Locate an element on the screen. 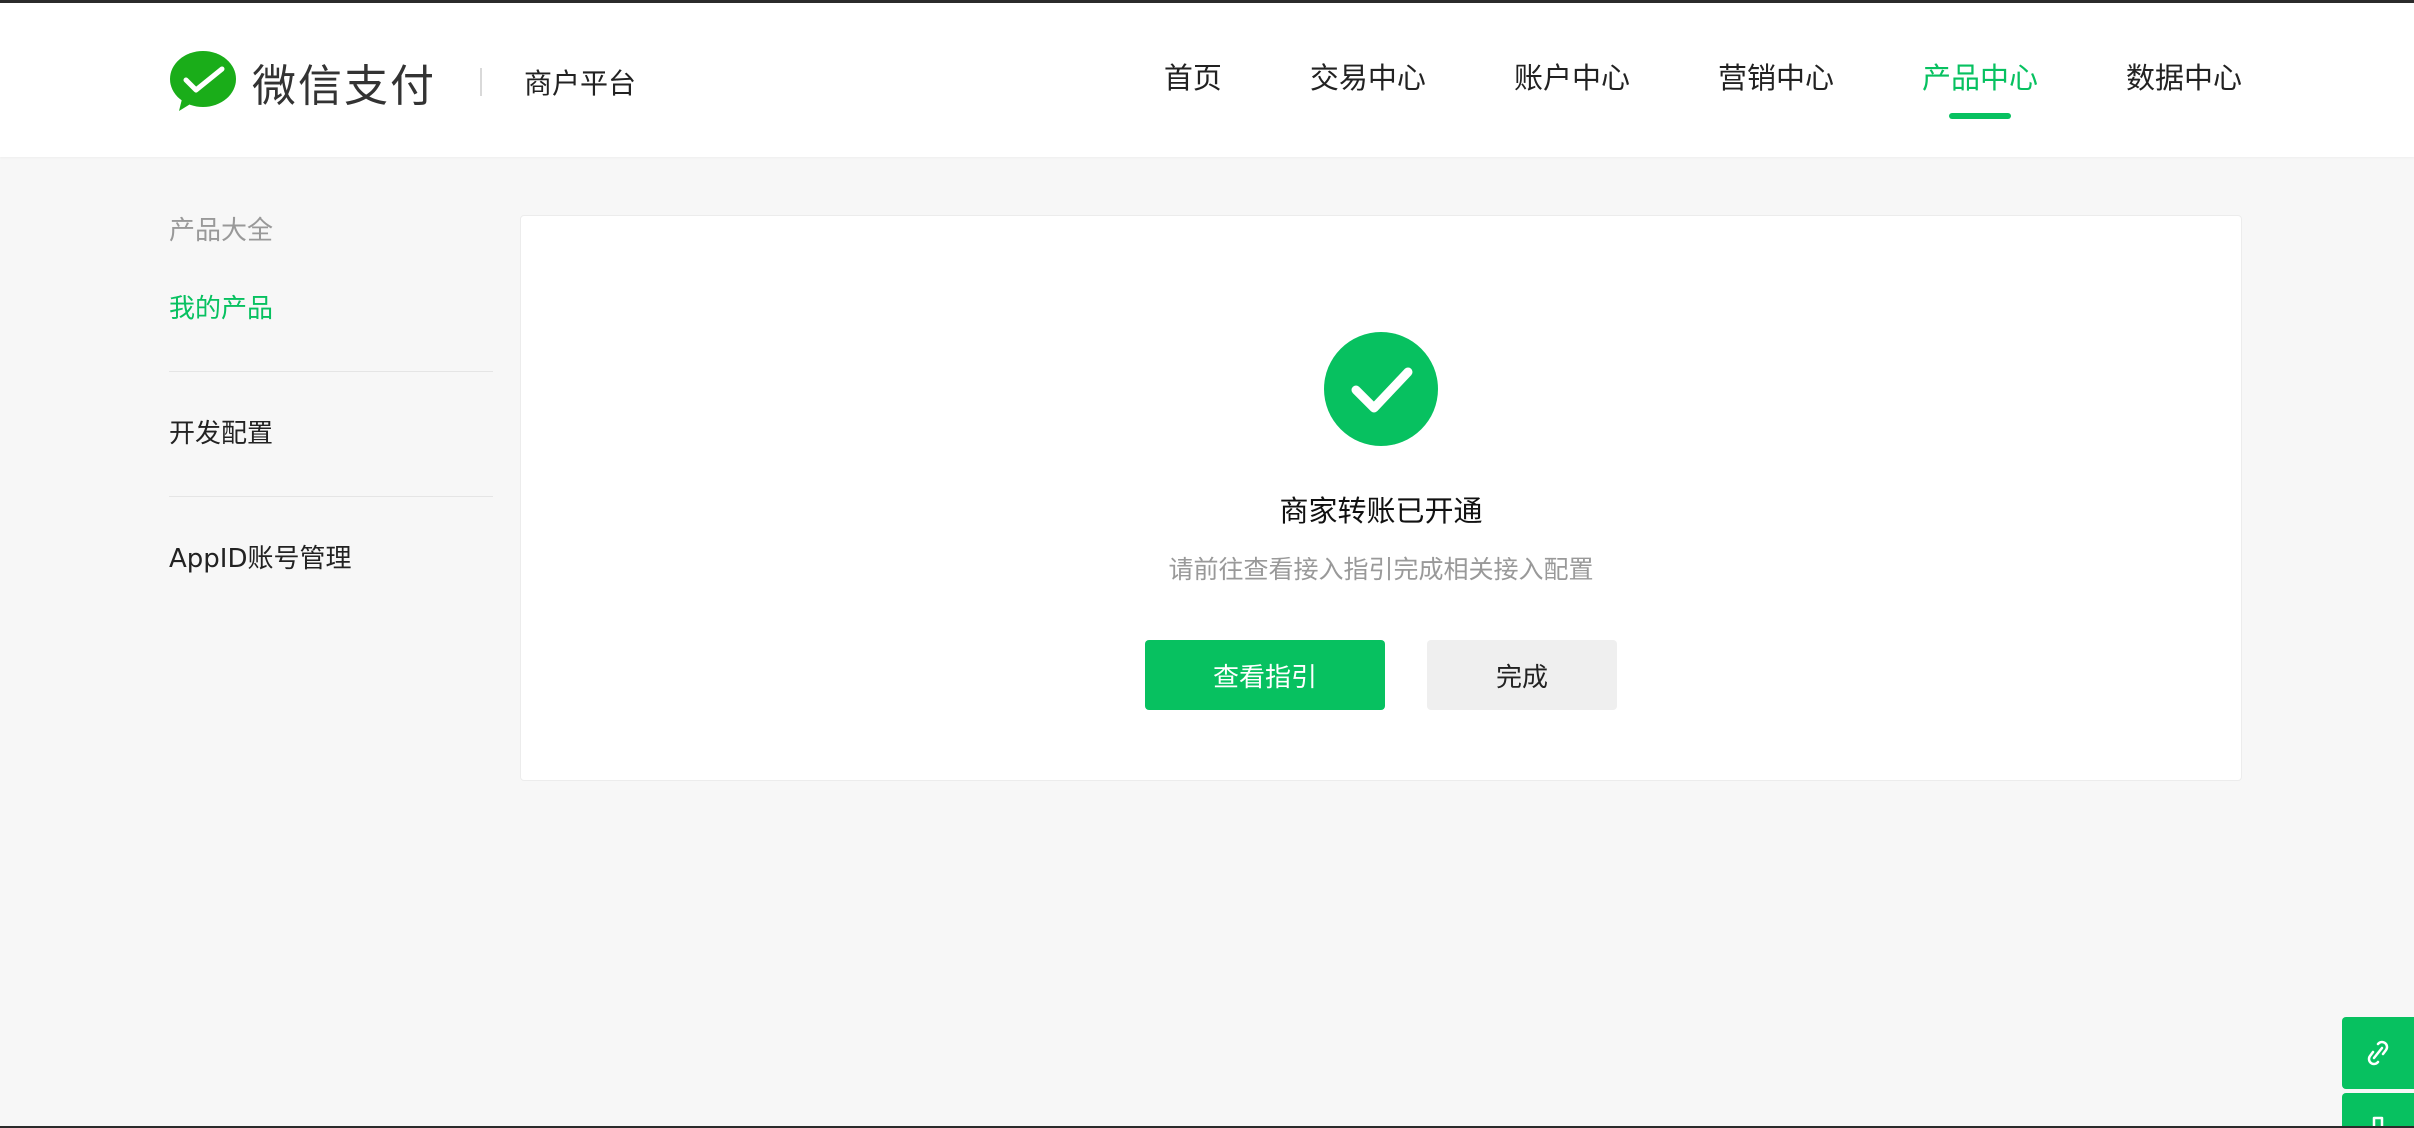  nav-item-data-center: 数据中心 is located at coordinates (2184, 81).